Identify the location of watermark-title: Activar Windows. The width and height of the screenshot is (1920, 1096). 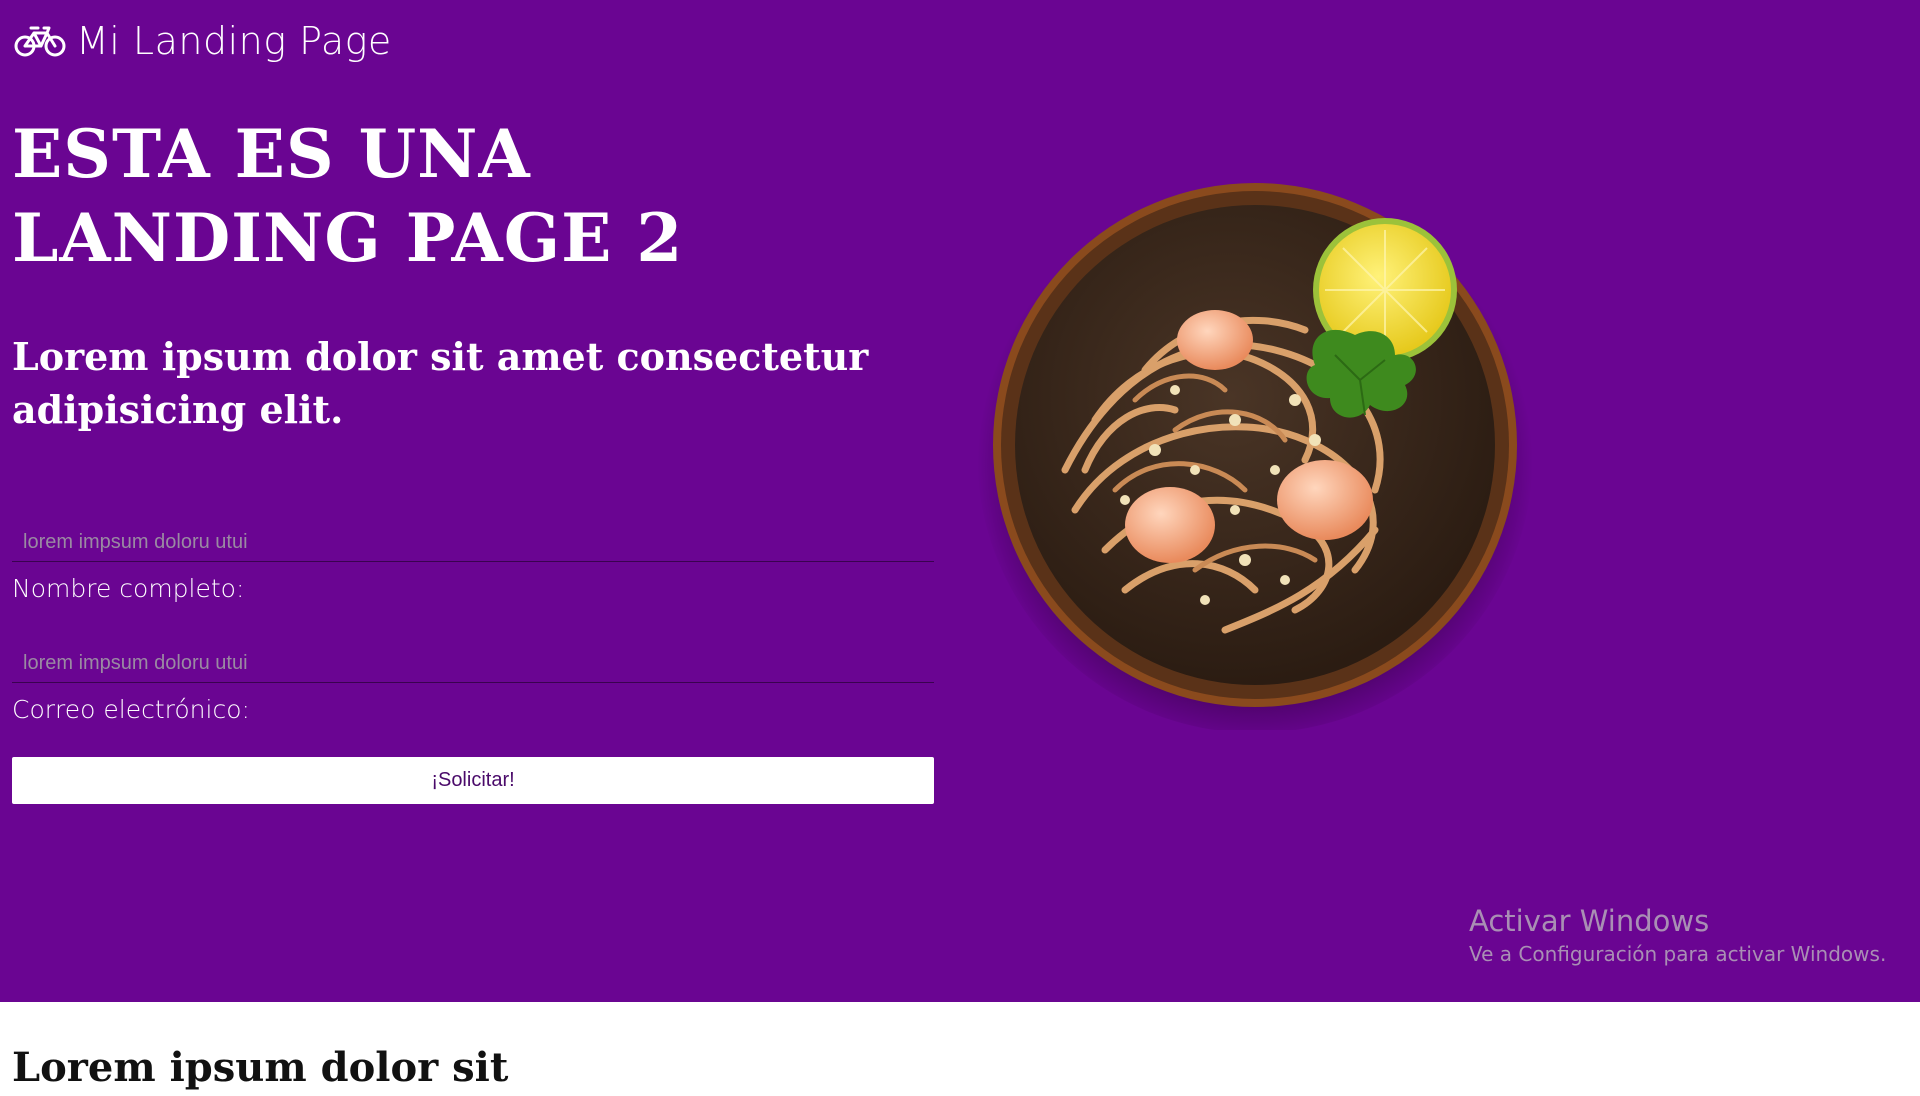
(1589, 921).